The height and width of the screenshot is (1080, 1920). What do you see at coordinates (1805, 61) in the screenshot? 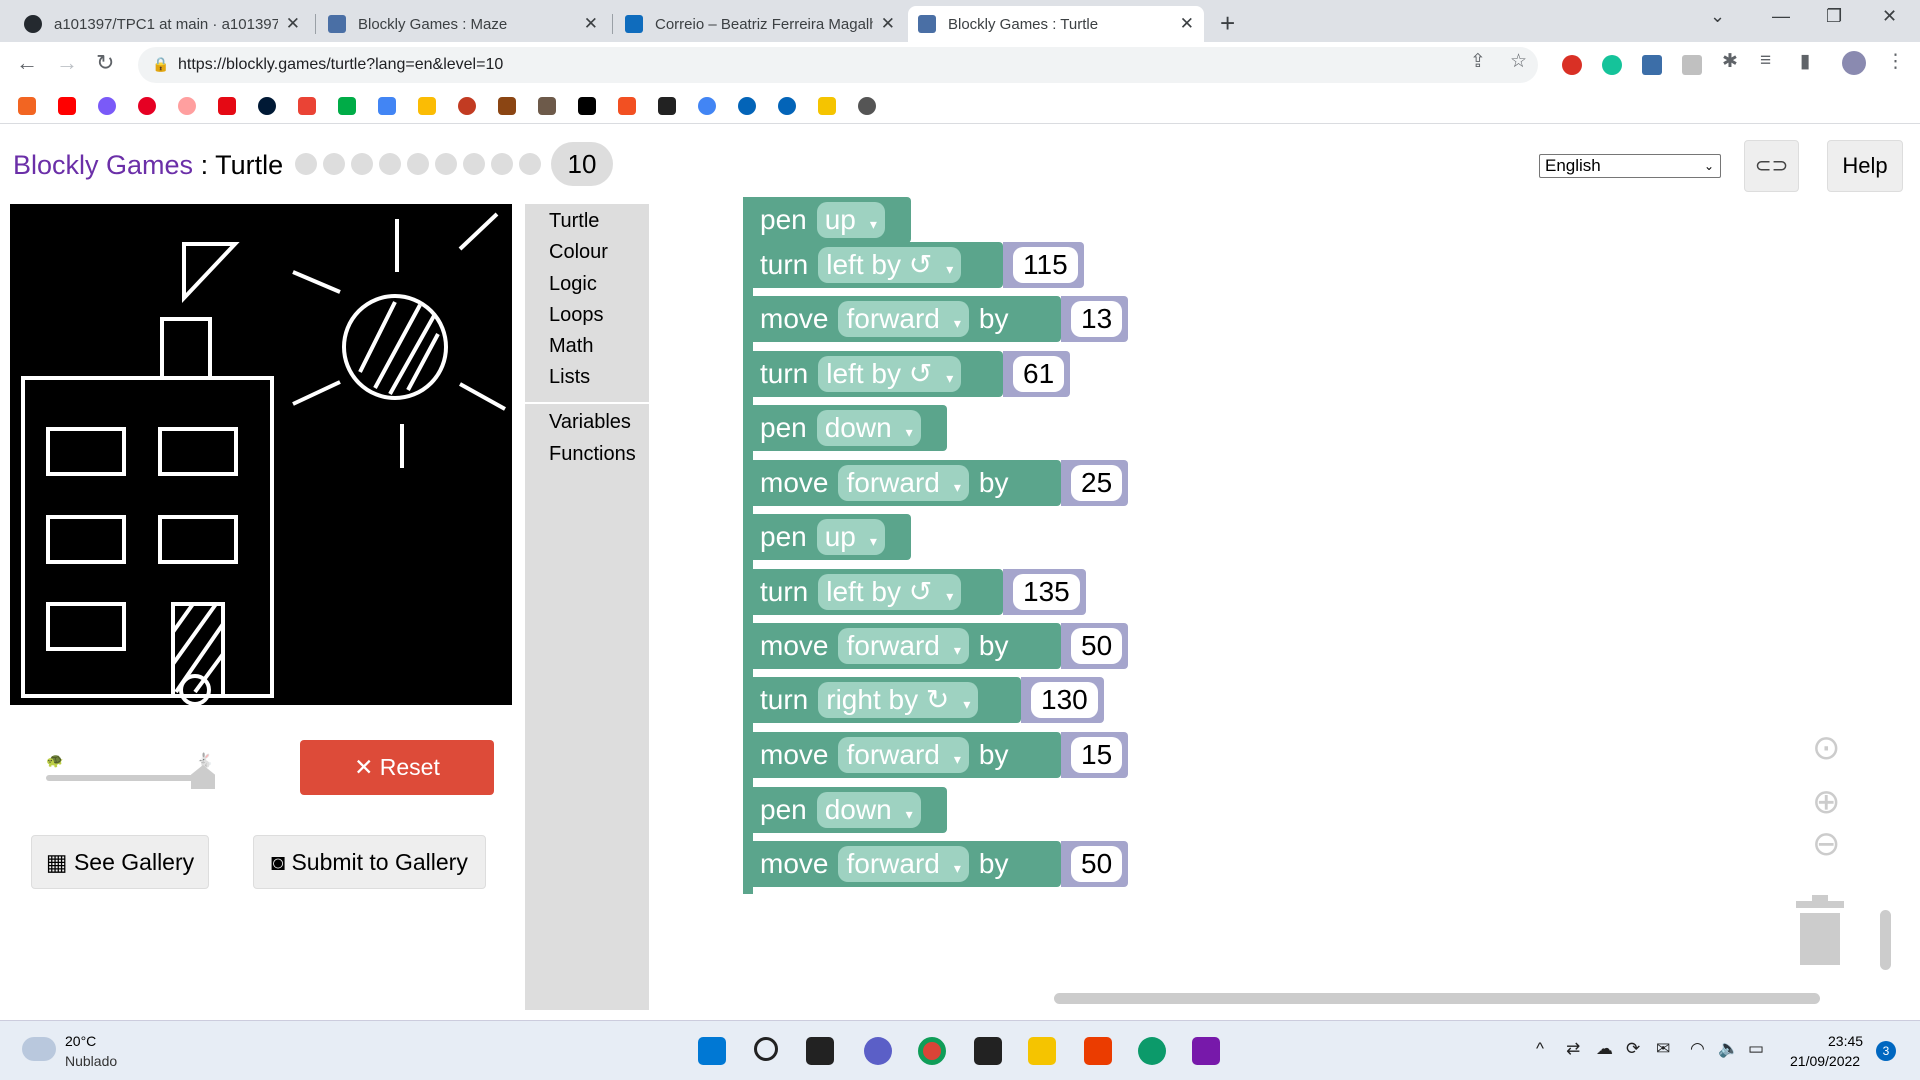
I see `side-panel-icon: ▮` at bounding box center [1805, 61].